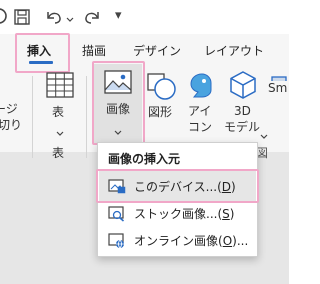  What do you see at coordinates (157, 50) in the screenshot?
I see `tab-design: デザイン` at bounding box center [157, 50].